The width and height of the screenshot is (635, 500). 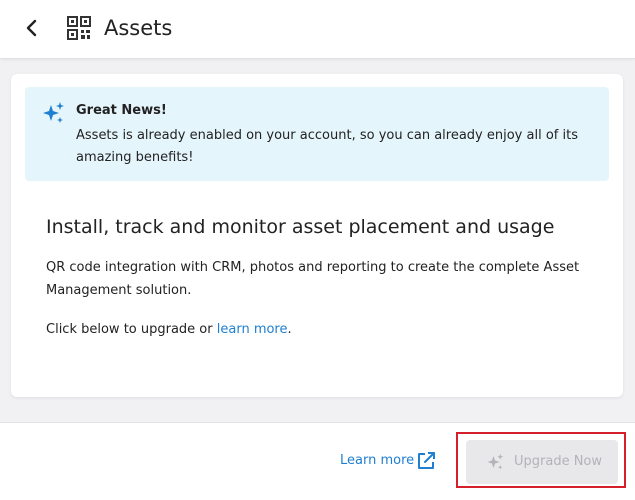 I want to click on learn-more-button: Learn more, so click(x=377, y=461).